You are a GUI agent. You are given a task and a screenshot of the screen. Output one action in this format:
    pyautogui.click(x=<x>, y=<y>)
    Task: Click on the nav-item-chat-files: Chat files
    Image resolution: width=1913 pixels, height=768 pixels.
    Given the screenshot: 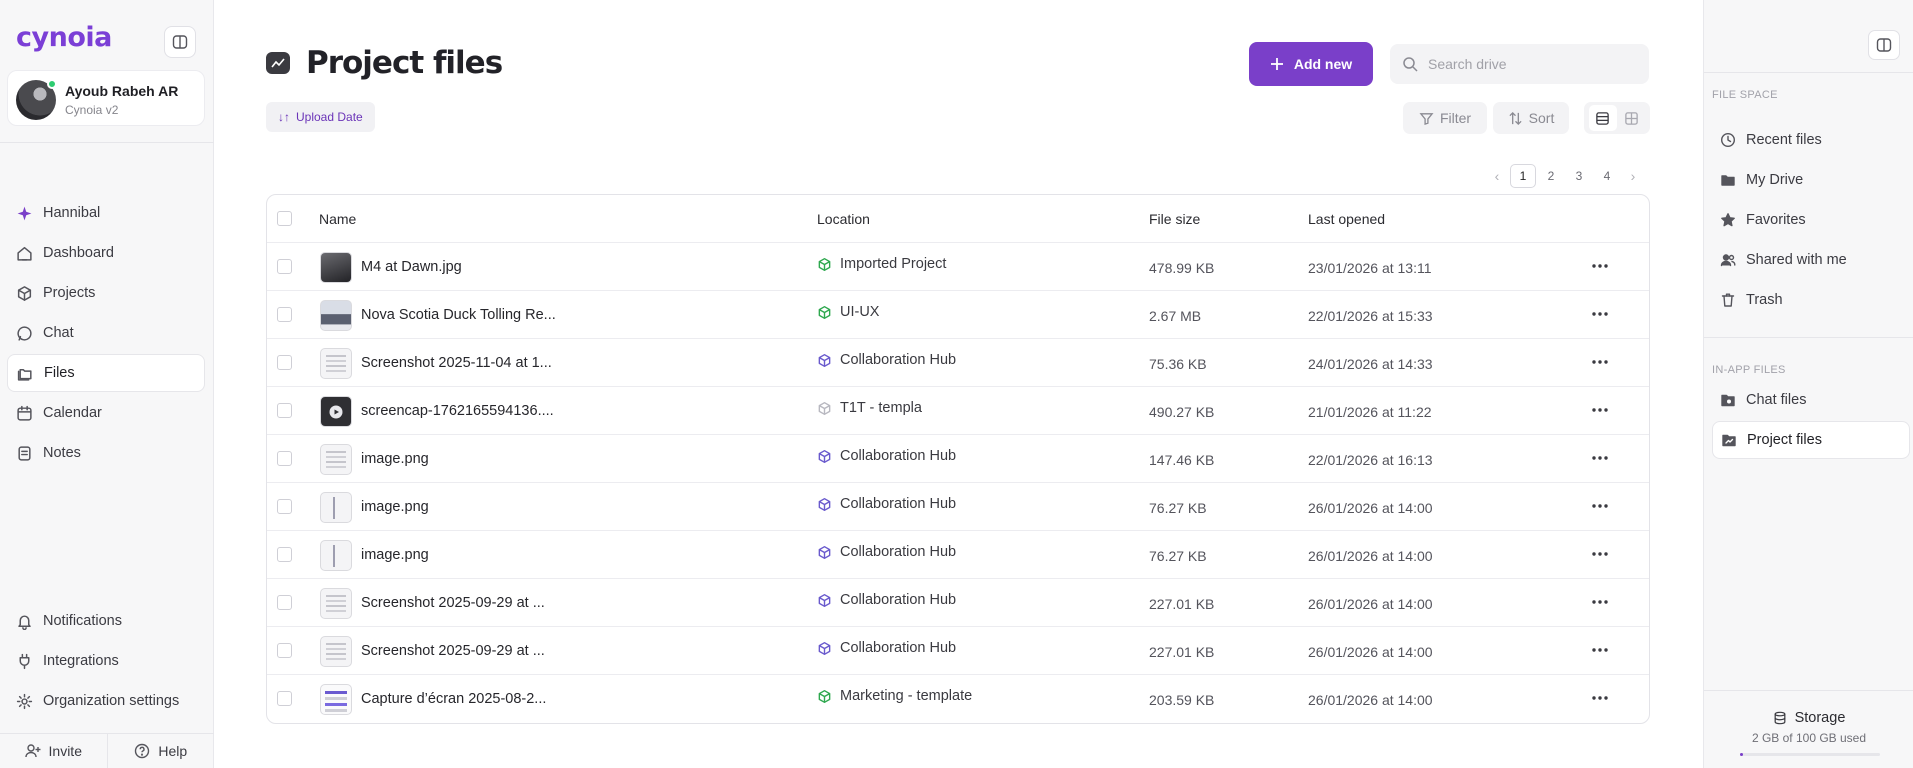 What is the action you would take?
    pyautogui.click(x=1811, y=400)
    